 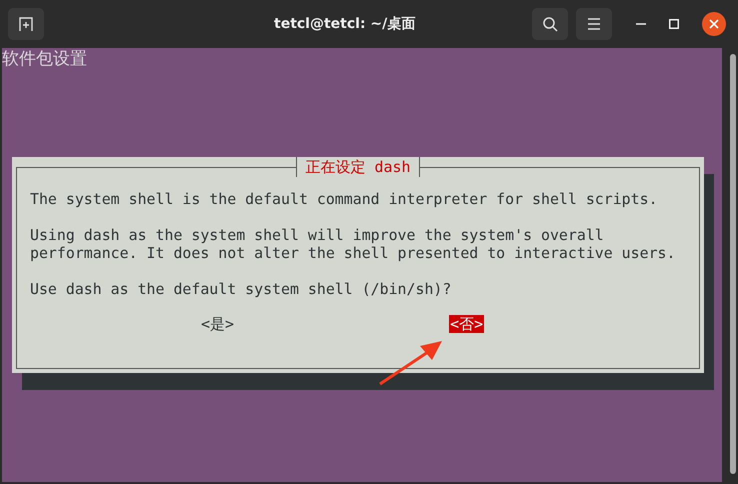 I want to click on dialog-text: The system shell is the default command interpreter for shell scripts., so click(x=344, y=199).